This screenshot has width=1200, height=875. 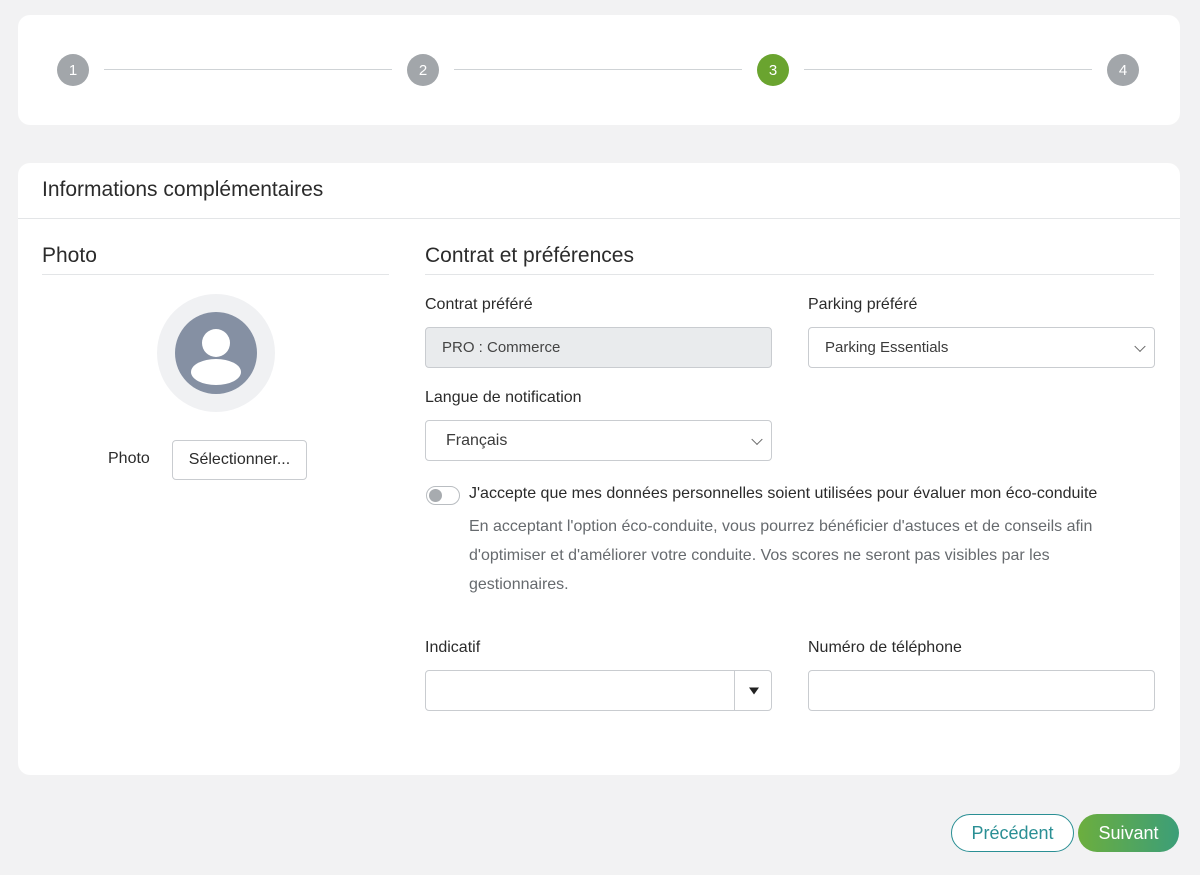 What do you see at coordinates (598, 347) in the screenshot?
I see `contract-field: PRO : Commerce` at bounding box center [598, 347].